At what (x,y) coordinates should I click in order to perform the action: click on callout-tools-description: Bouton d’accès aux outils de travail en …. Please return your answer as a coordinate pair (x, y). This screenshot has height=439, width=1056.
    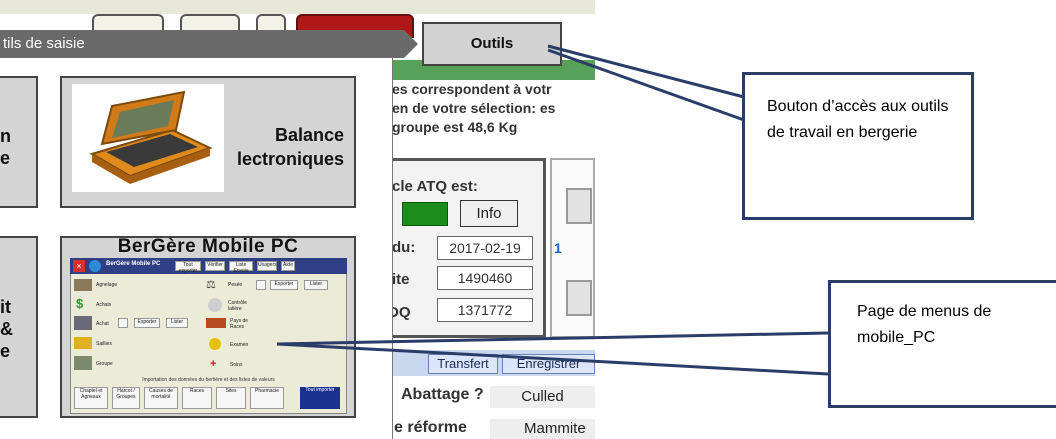
    Looking at the image, I should click on (858, 146).